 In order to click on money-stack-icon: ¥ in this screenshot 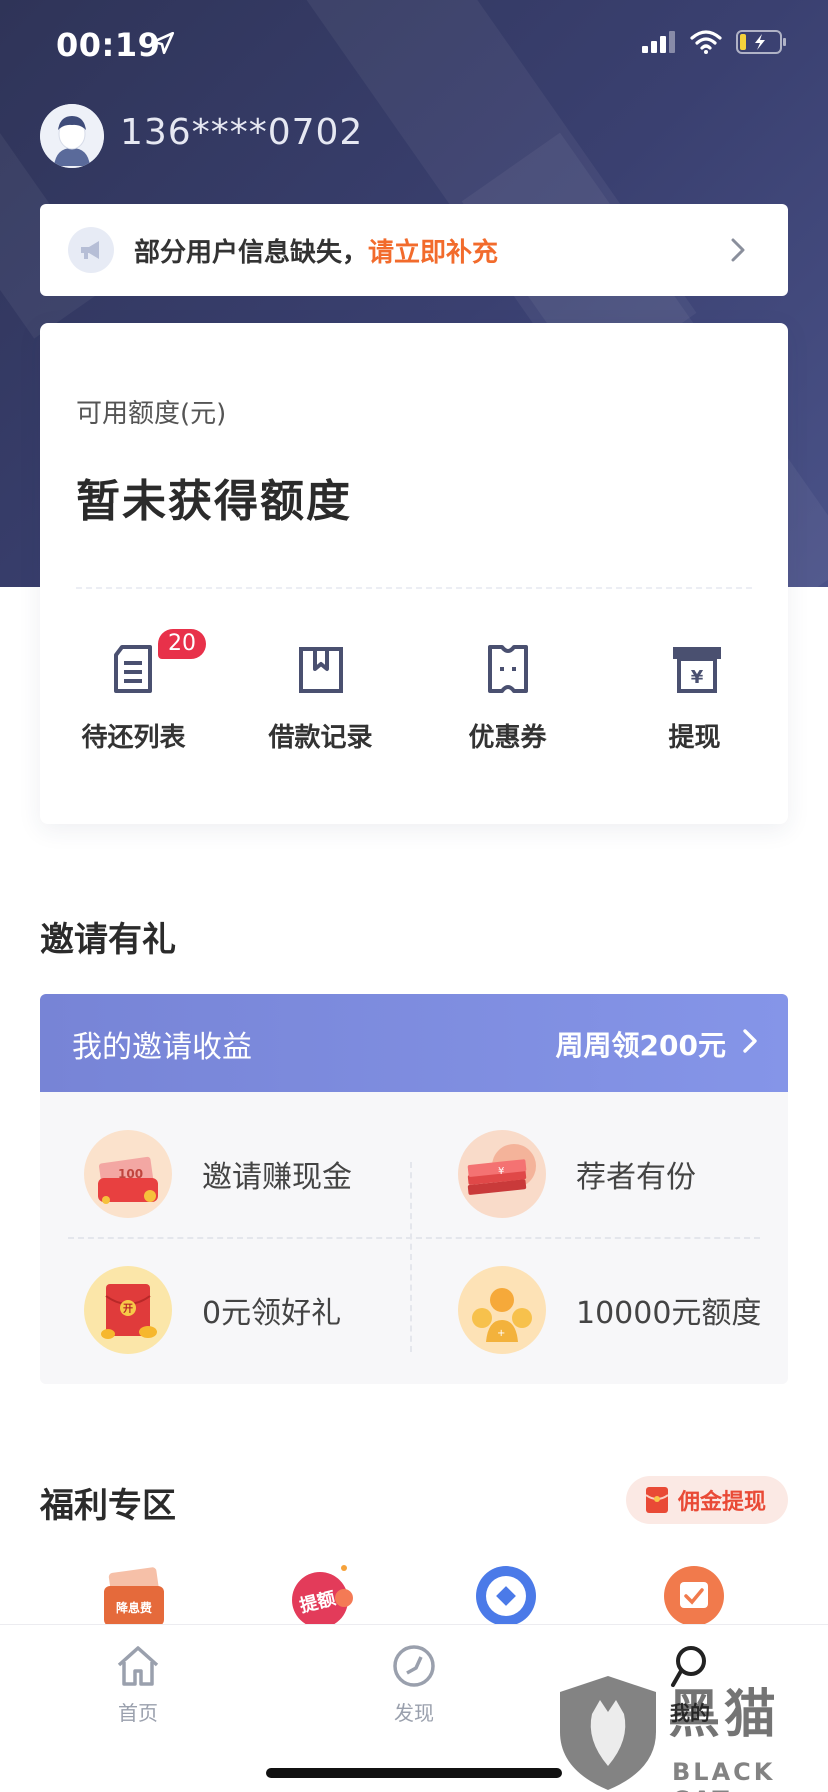, I will do `click(502, 1174)`.